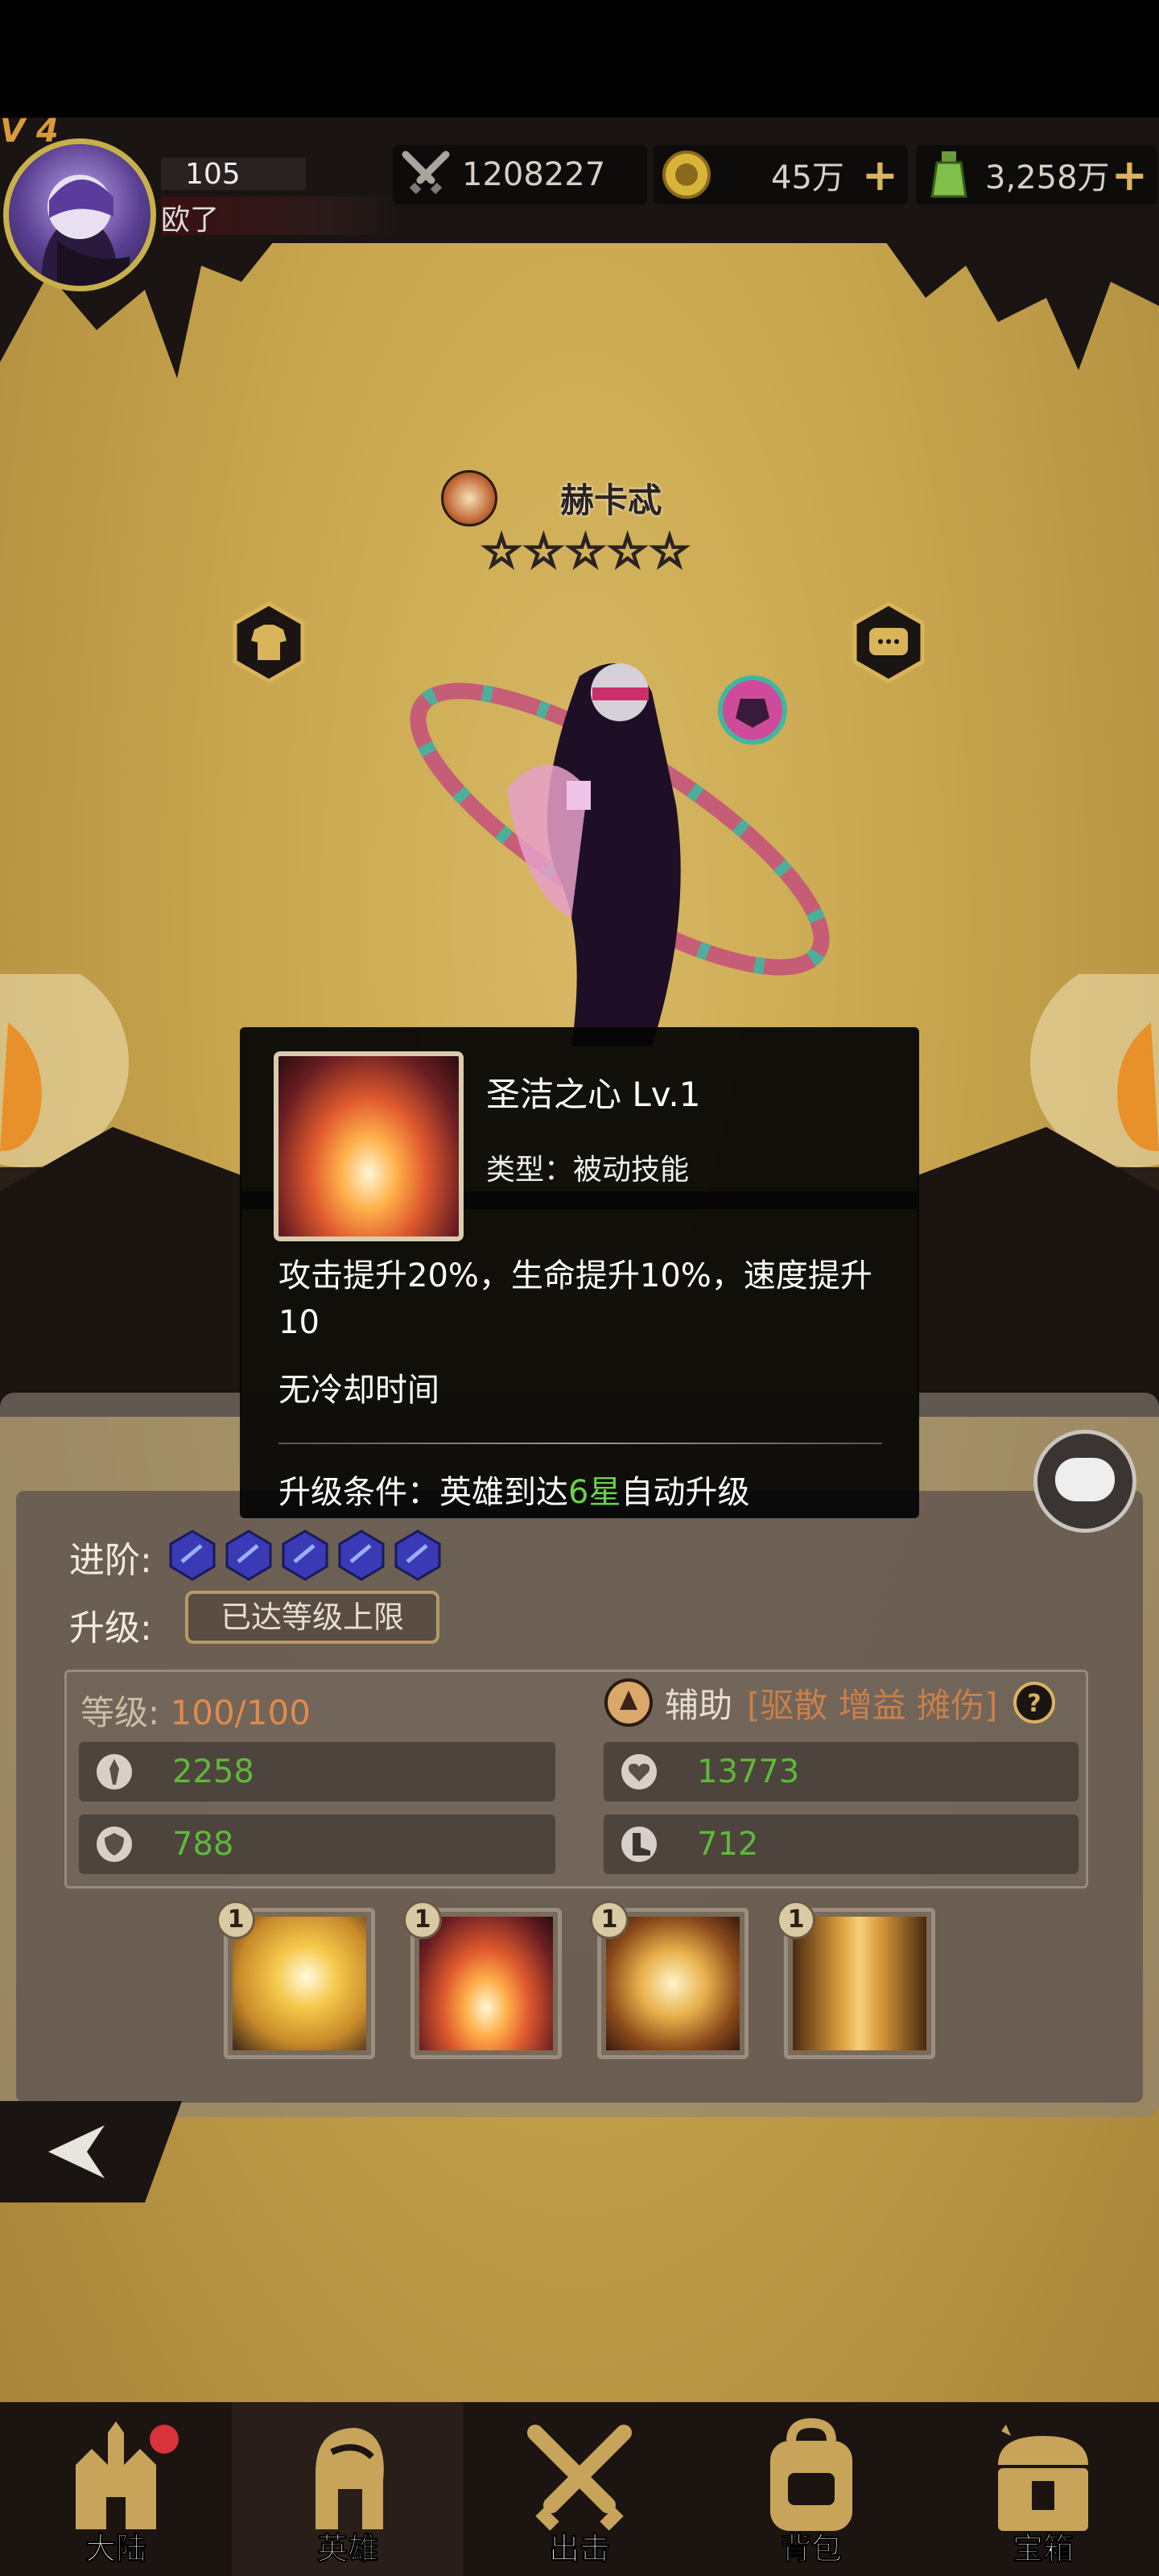 Image resolution: width=1159 pixels, height=2576 pixels. What do you see at coordinates (1043, 2478) in the screenshot?
I see `treasure-chest-icon` at bounding box center [1043, 2478].